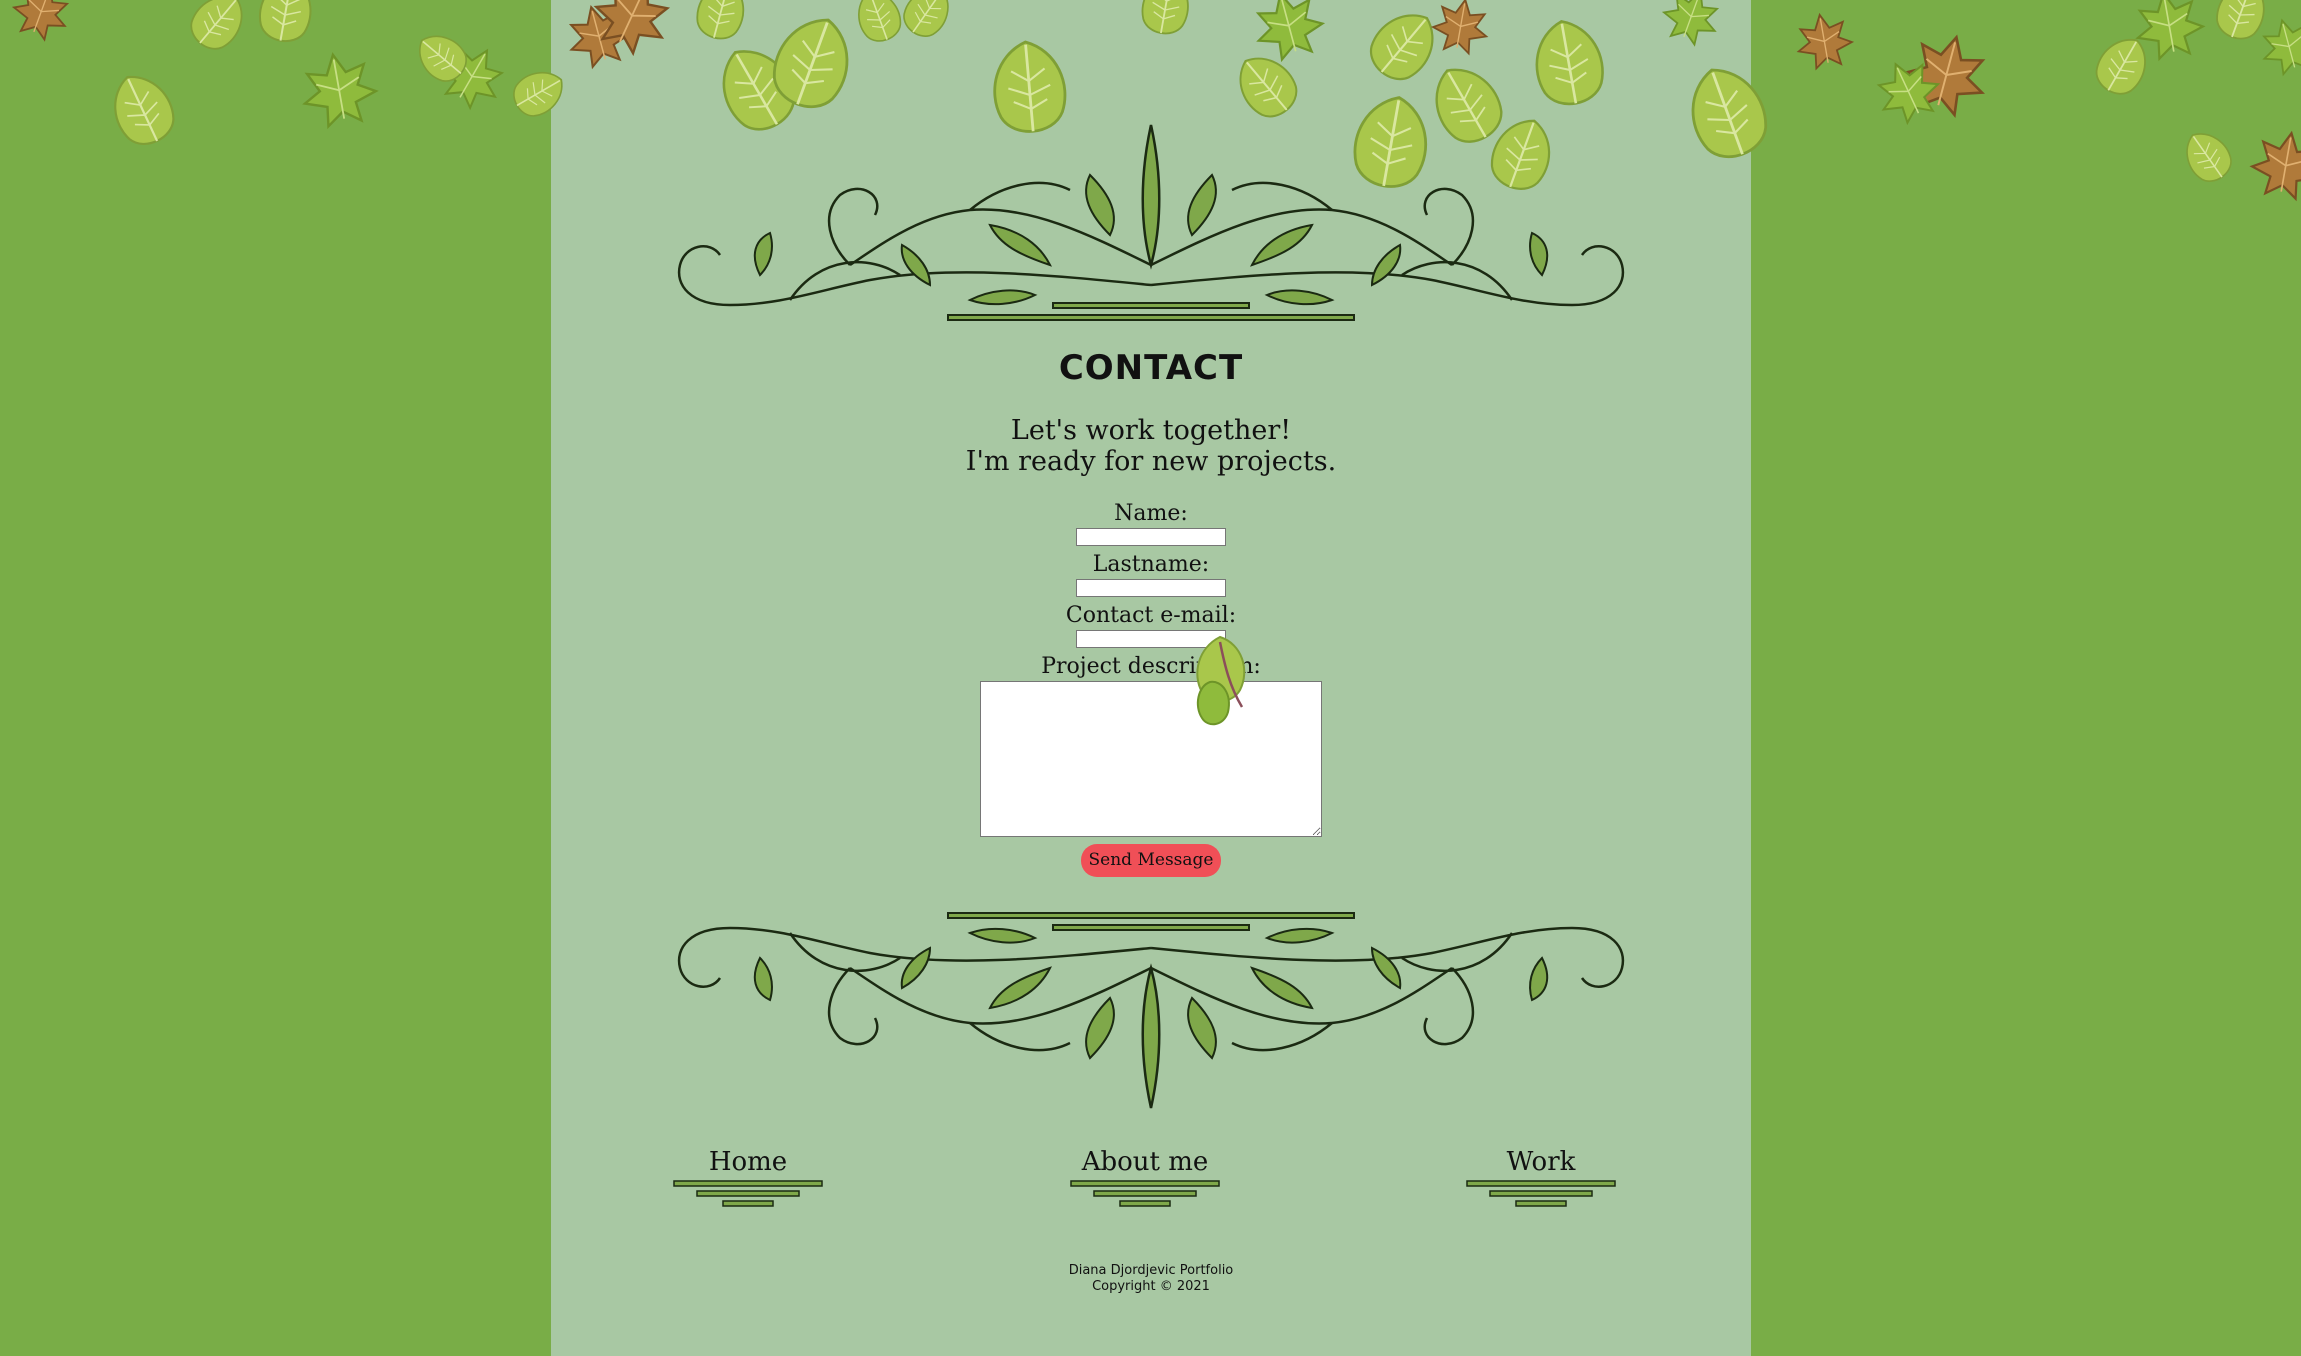 The image size is (2301, 1356). Describe the element at coordinates (1145, 1162) in the screenshot. I see `nav-about-label: About me` at that location.